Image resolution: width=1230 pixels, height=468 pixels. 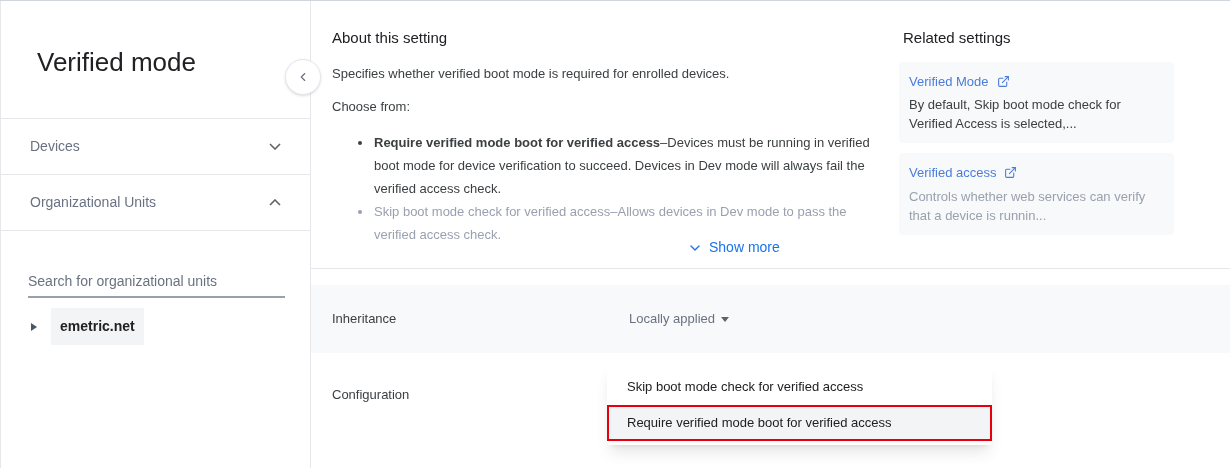 What do you see at coordinates (390, 38) in the screenshot?
I see `section-heading: About this setting` at bounding box center [390, 38].